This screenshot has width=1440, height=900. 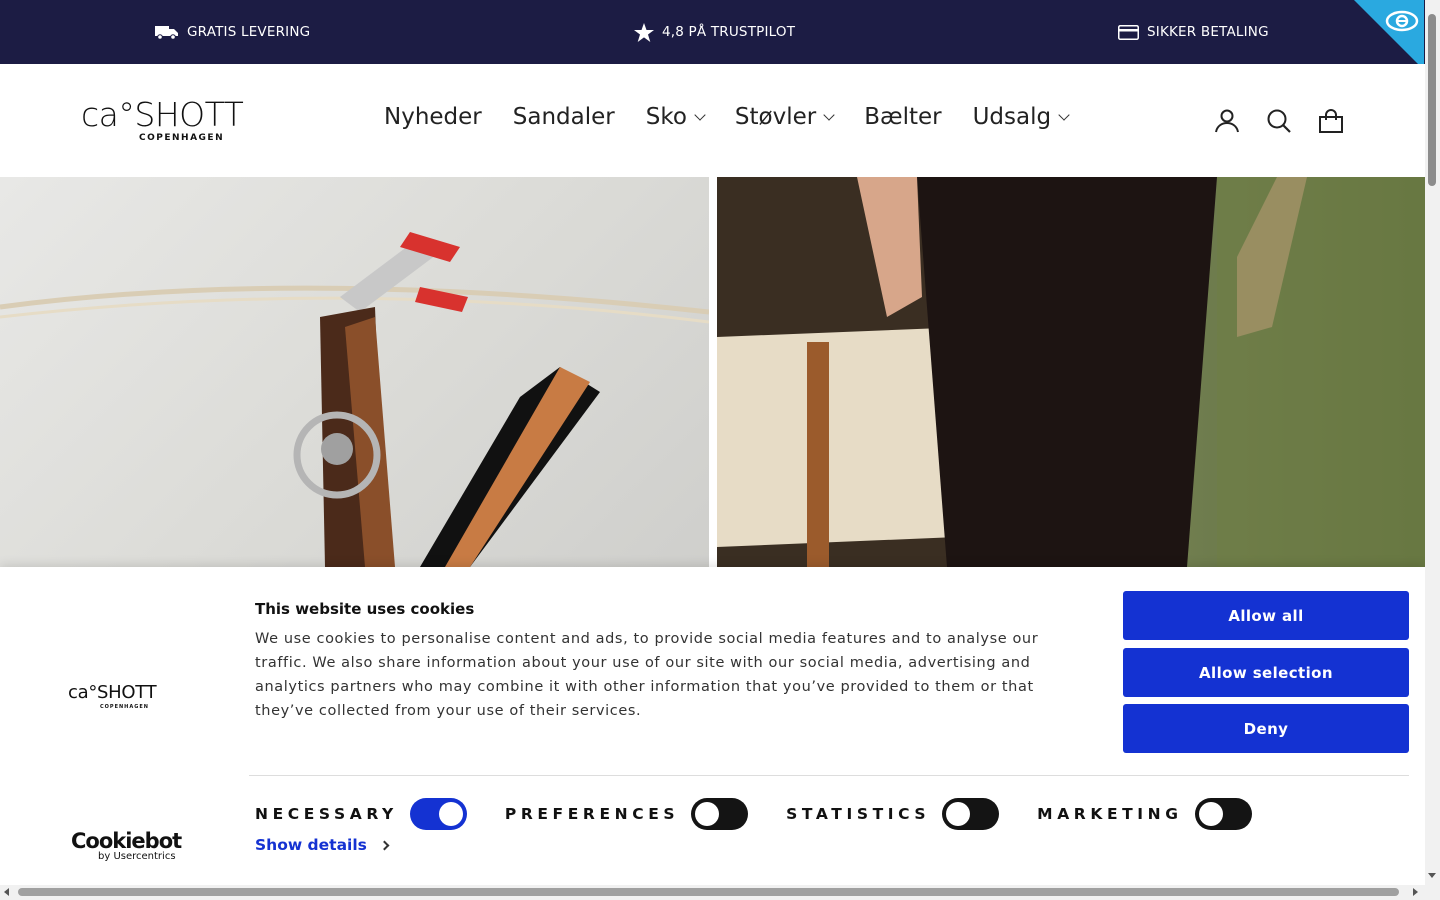 What do you see at coordinates (858, 814) in the screenshot?
I see `toggle-label: STATISTICS` at bounding box center [858, 814].